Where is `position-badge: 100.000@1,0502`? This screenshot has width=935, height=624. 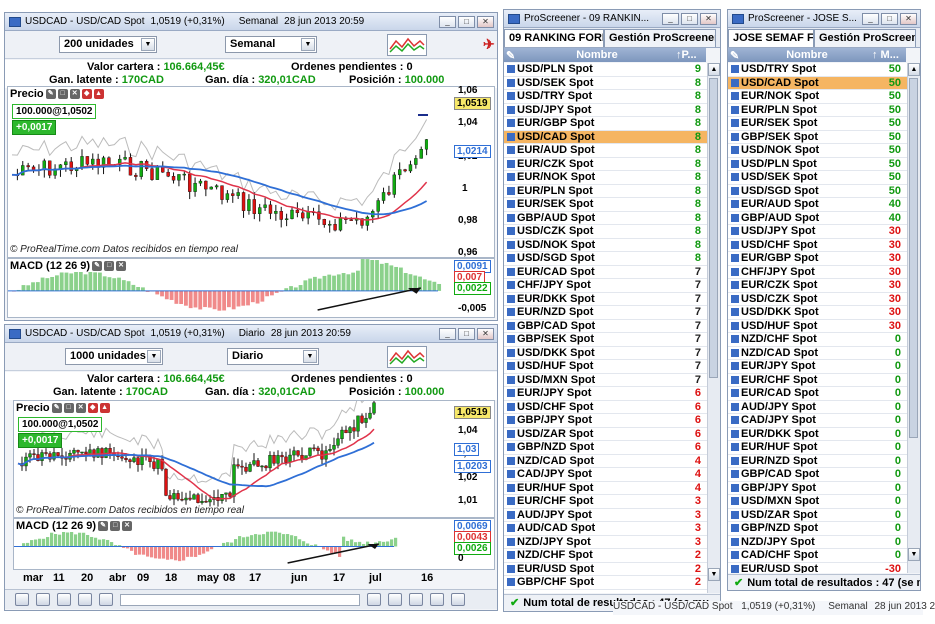 position-badge: 100.000@1,0502 is located at coordinates (54, 111).